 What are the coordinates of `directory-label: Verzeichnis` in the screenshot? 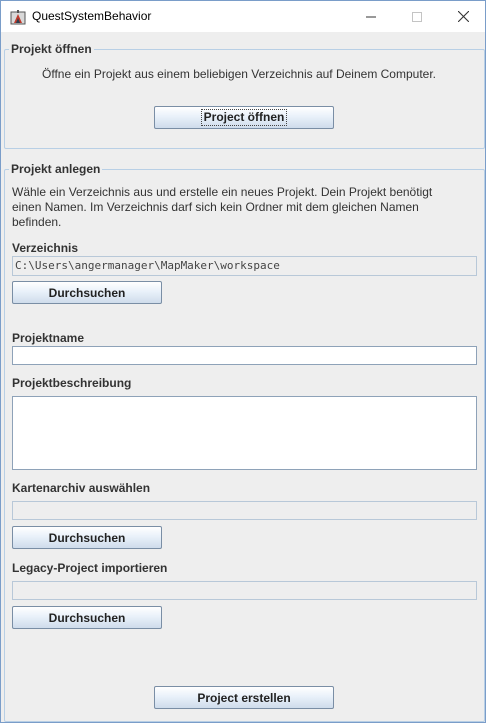 It's located at (45, 248).